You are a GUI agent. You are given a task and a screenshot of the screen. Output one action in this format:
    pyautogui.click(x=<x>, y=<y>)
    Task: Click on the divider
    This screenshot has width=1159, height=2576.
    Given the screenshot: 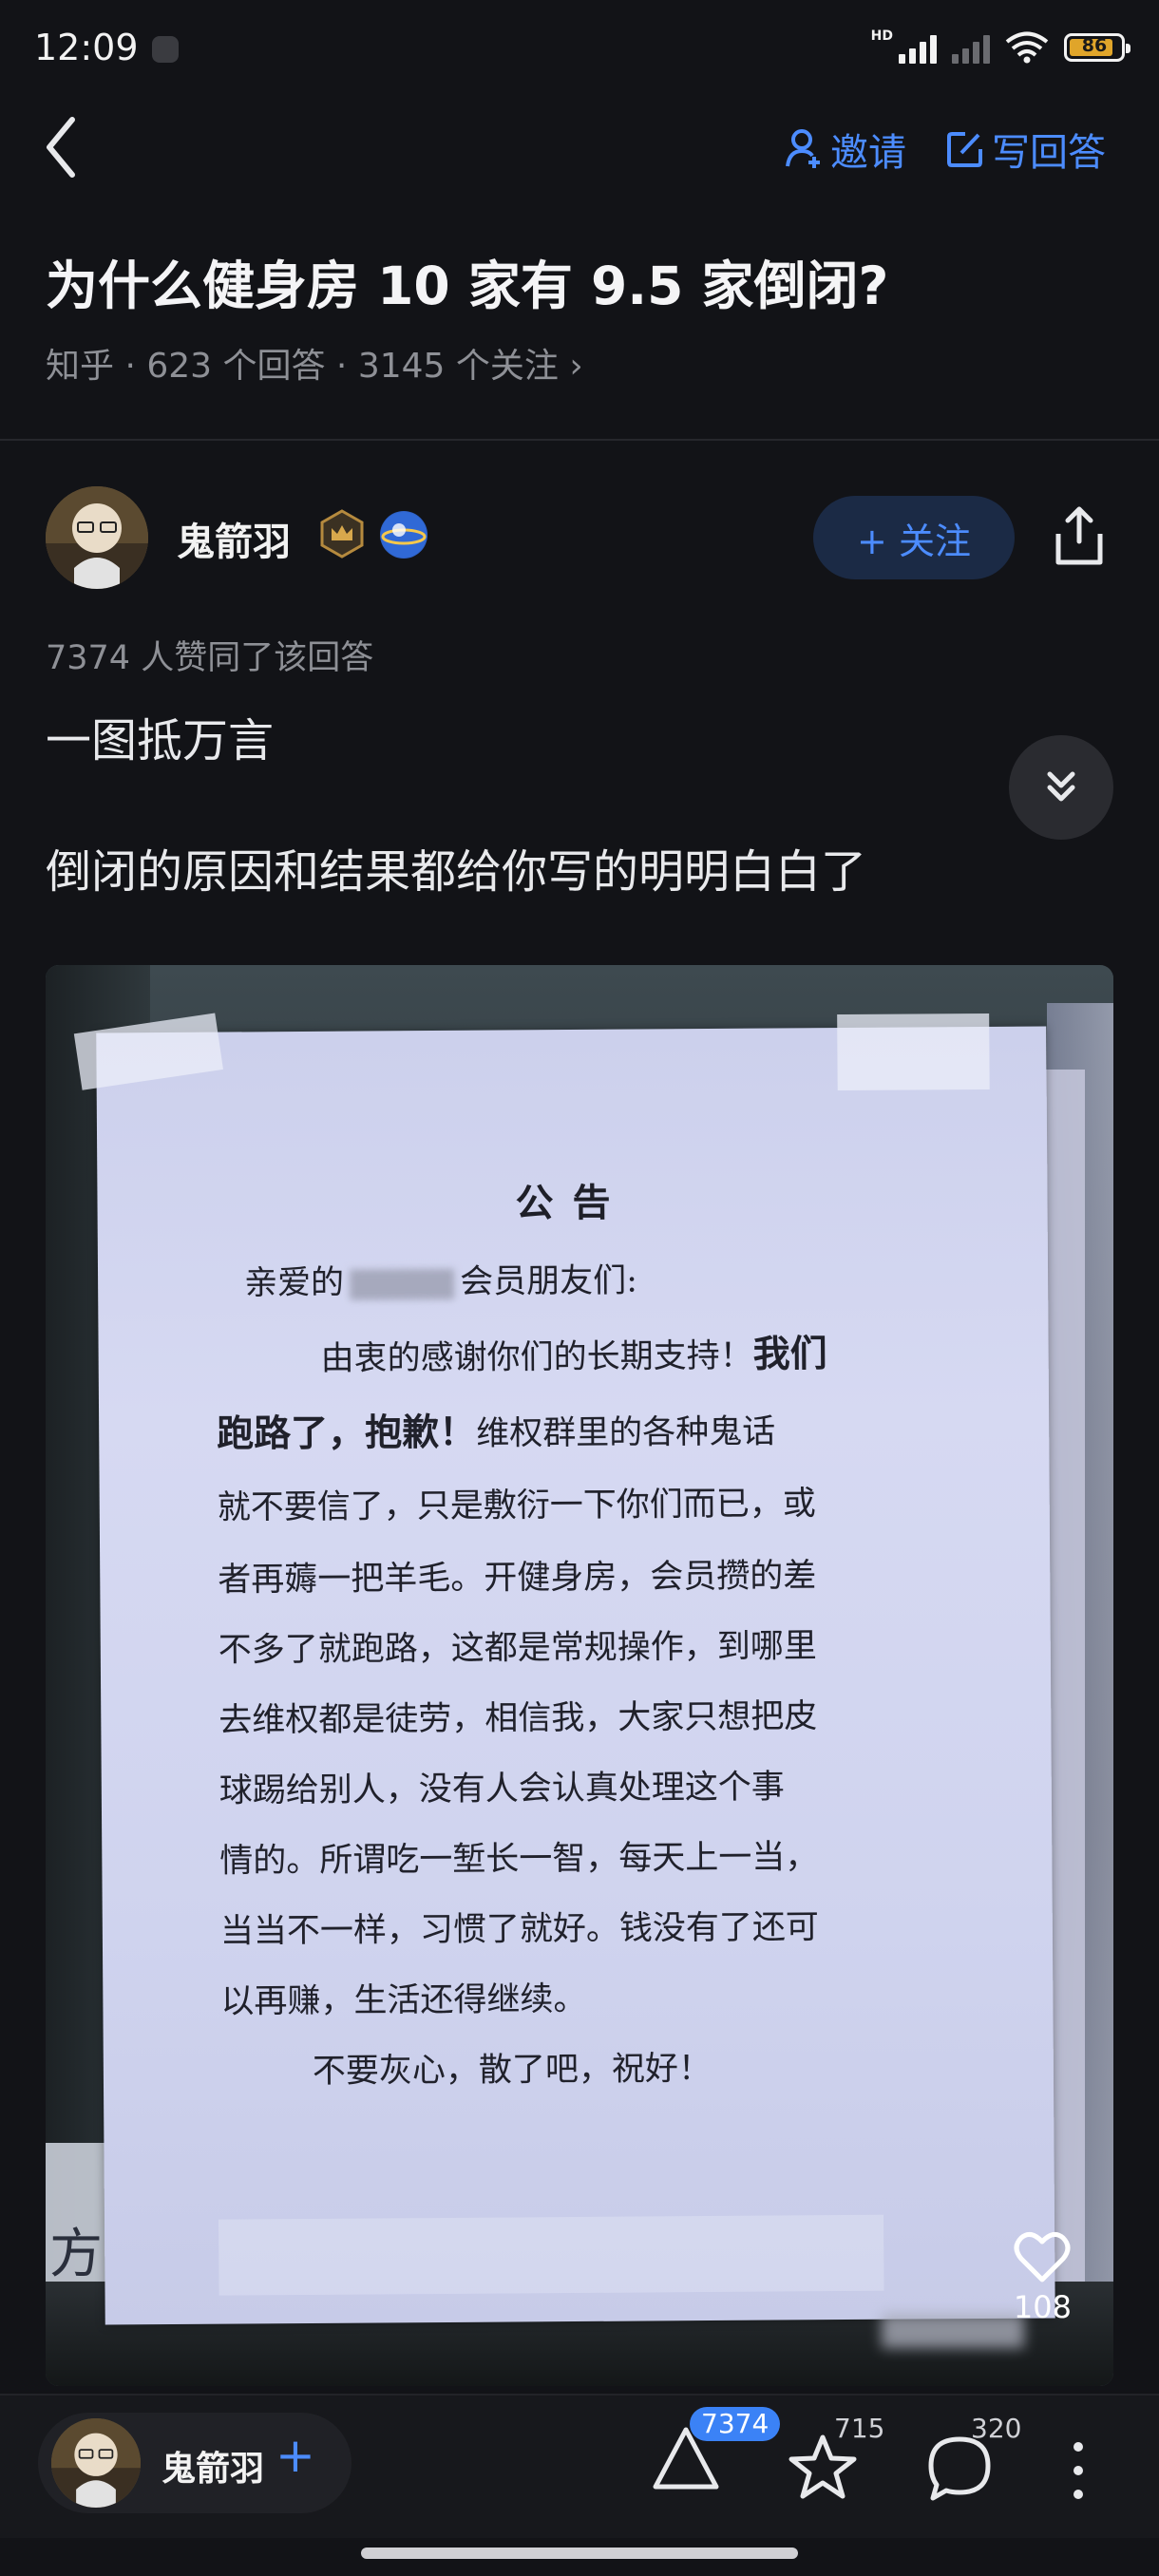 What is the action you would take?
    pyautogui.click(x=579, y=440)
    